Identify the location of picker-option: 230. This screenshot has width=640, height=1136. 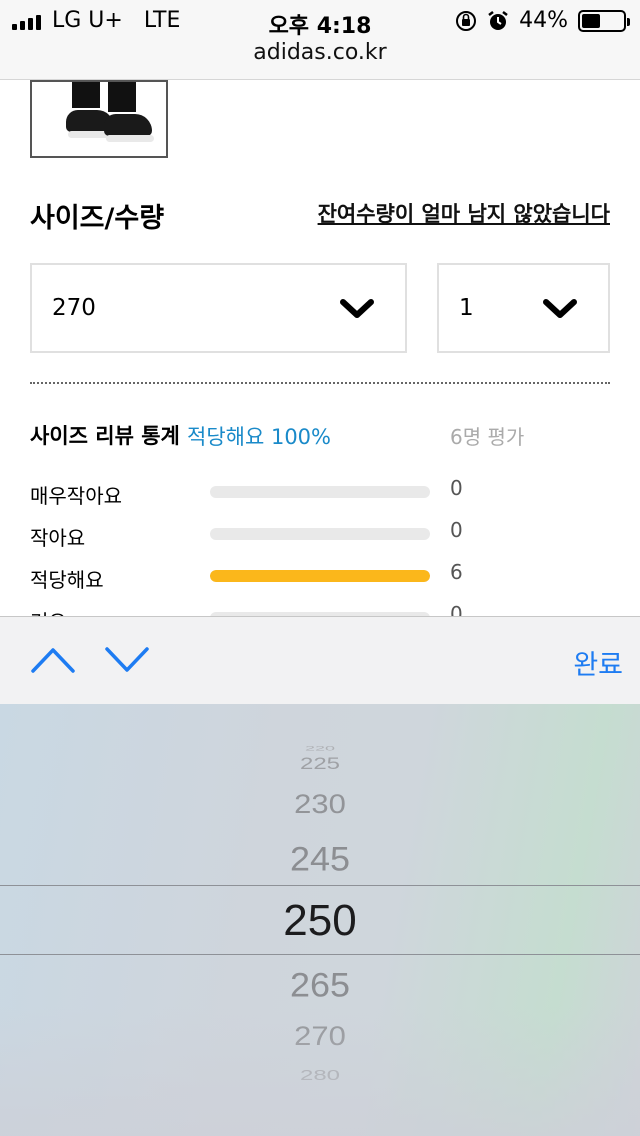
(320, 804).